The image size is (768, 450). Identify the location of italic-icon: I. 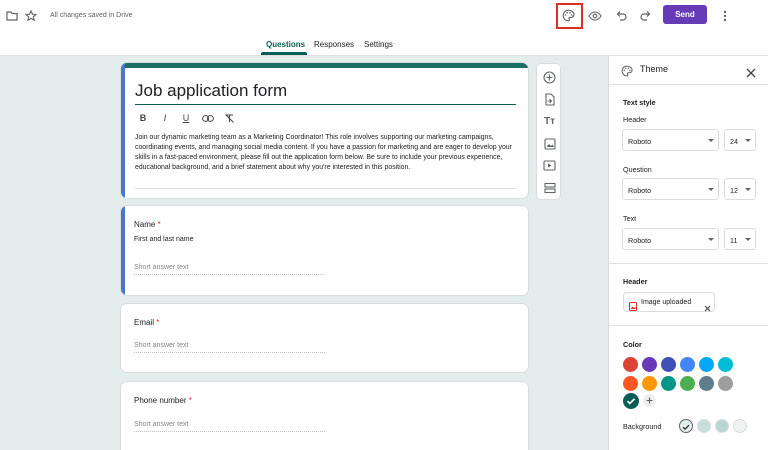
(165, 118).